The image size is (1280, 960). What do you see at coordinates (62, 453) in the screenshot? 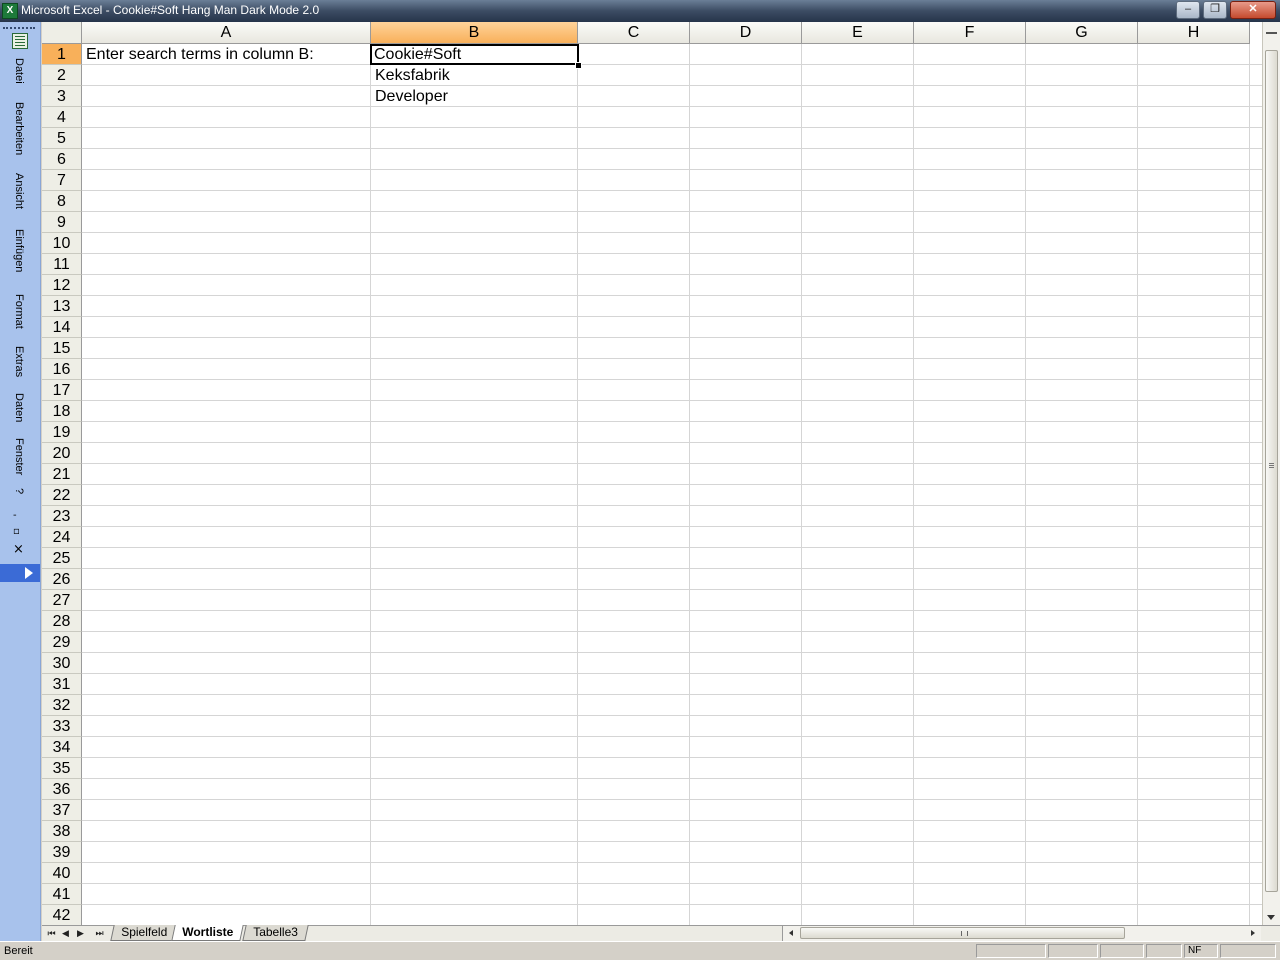
I see `row-header-20: 20` at bounding box center [62, 453].